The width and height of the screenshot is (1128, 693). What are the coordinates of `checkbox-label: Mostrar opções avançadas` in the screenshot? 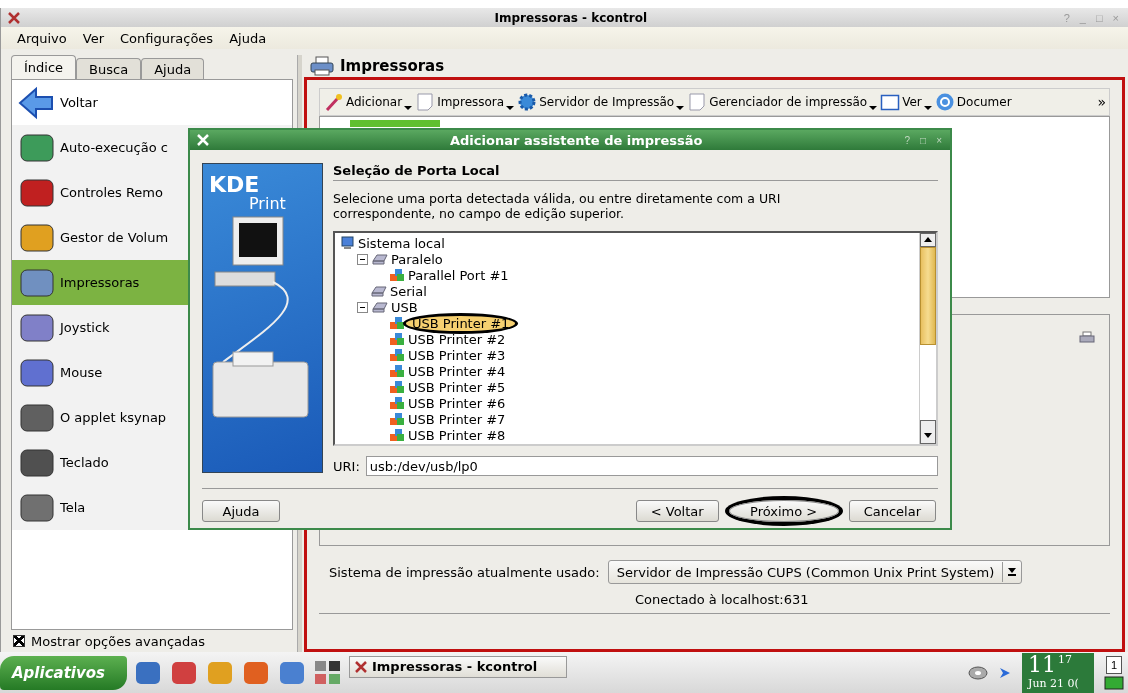 It's located at (118, 641).